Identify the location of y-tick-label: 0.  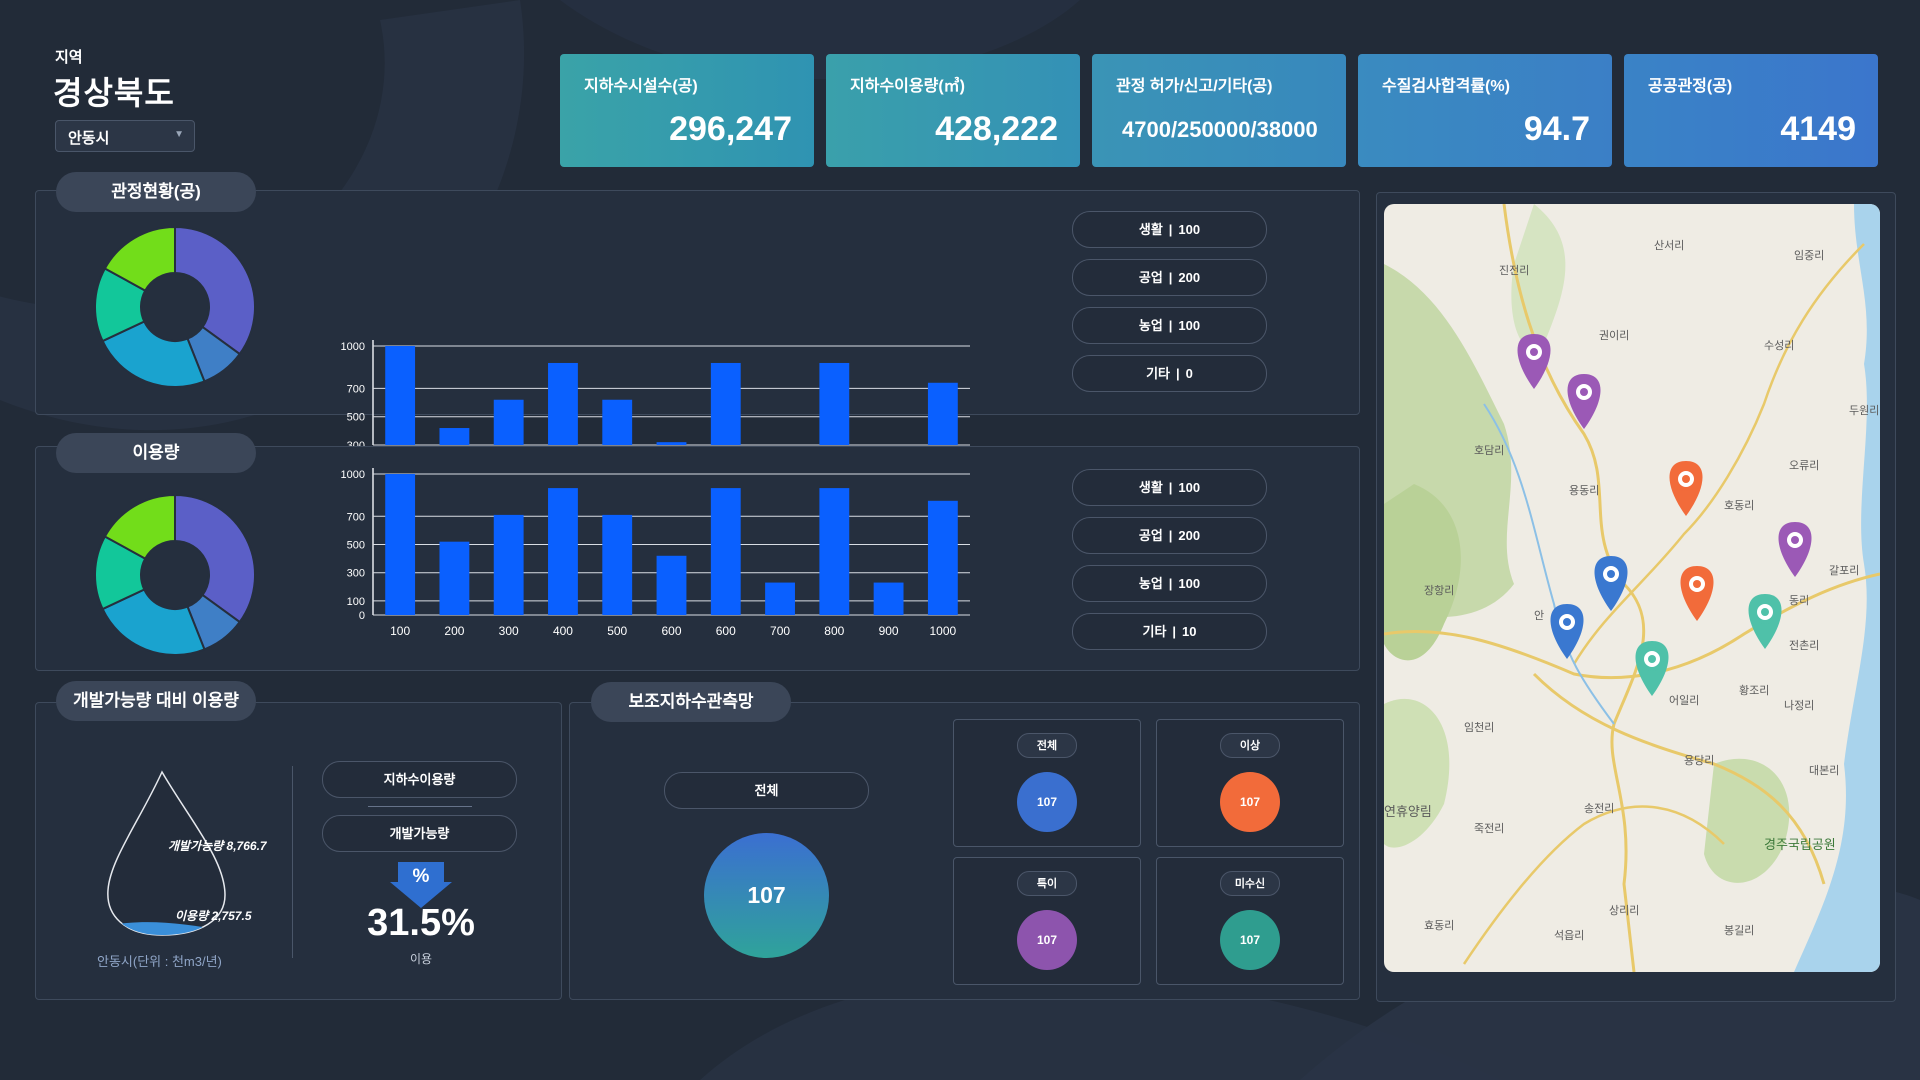
(362, 616).